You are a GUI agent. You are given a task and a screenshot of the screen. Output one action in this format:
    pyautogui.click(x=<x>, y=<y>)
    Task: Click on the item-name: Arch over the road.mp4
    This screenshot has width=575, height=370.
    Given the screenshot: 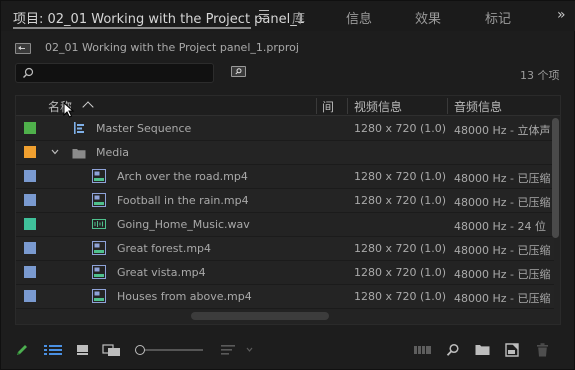 What is the action you would take?
    pyautogui.click(x=182, y=176)
    